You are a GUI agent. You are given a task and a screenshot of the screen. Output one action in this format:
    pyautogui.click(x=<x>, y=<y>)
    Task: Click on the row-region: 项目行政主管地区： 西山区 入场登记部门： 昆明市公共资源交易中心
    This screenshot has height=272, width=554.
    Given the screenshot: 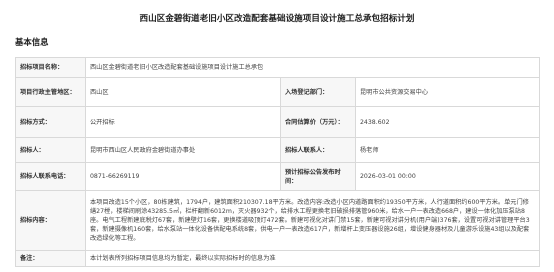 What is the action you would take?
    pyautogui.click(x=277, y=92)
    